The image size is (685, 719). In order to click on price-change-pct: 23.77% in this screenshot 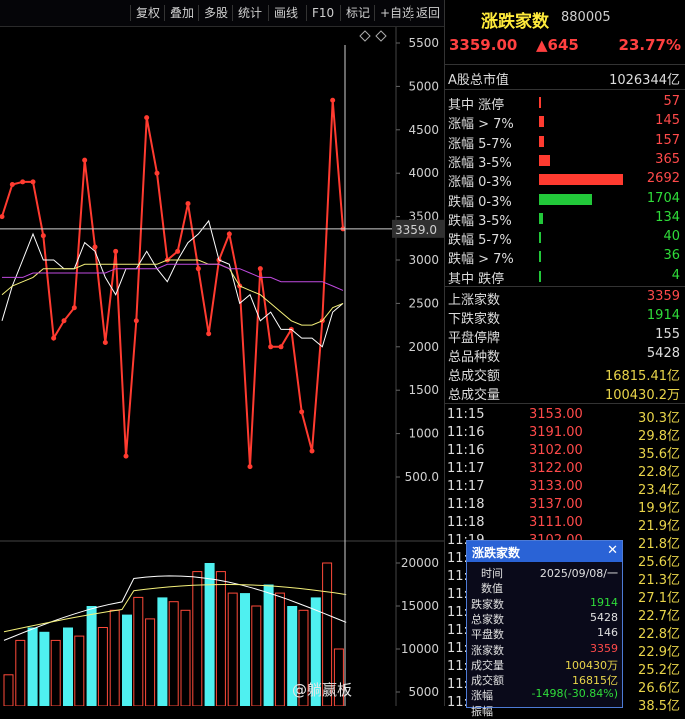, I will do `click(649, 45)`.